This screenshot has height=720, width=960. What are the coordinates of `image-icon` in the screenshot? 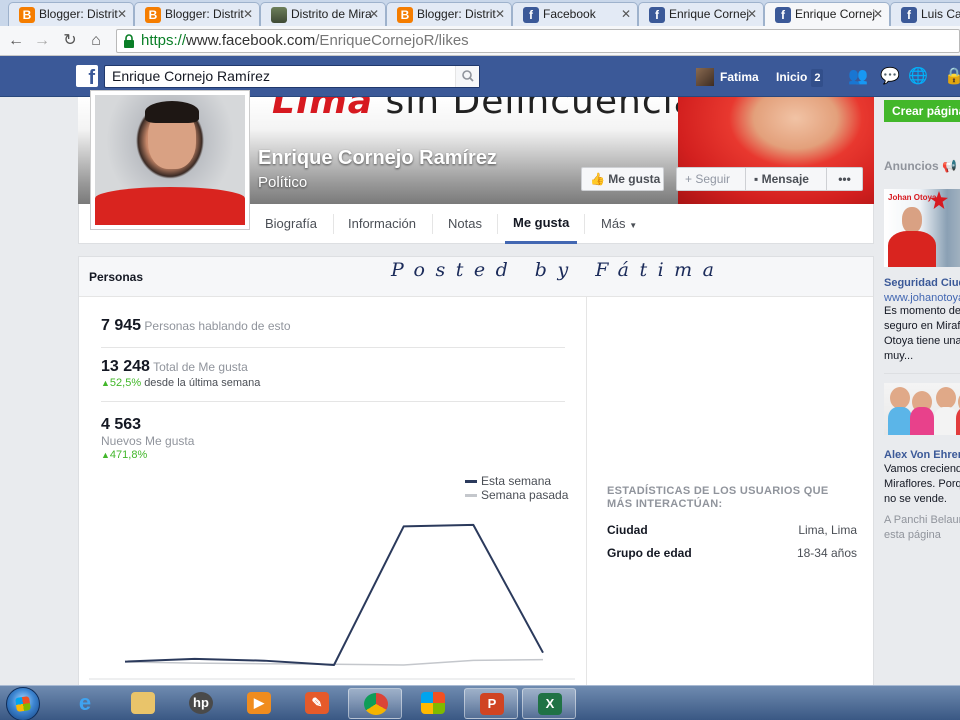 It's located at (279, 15).